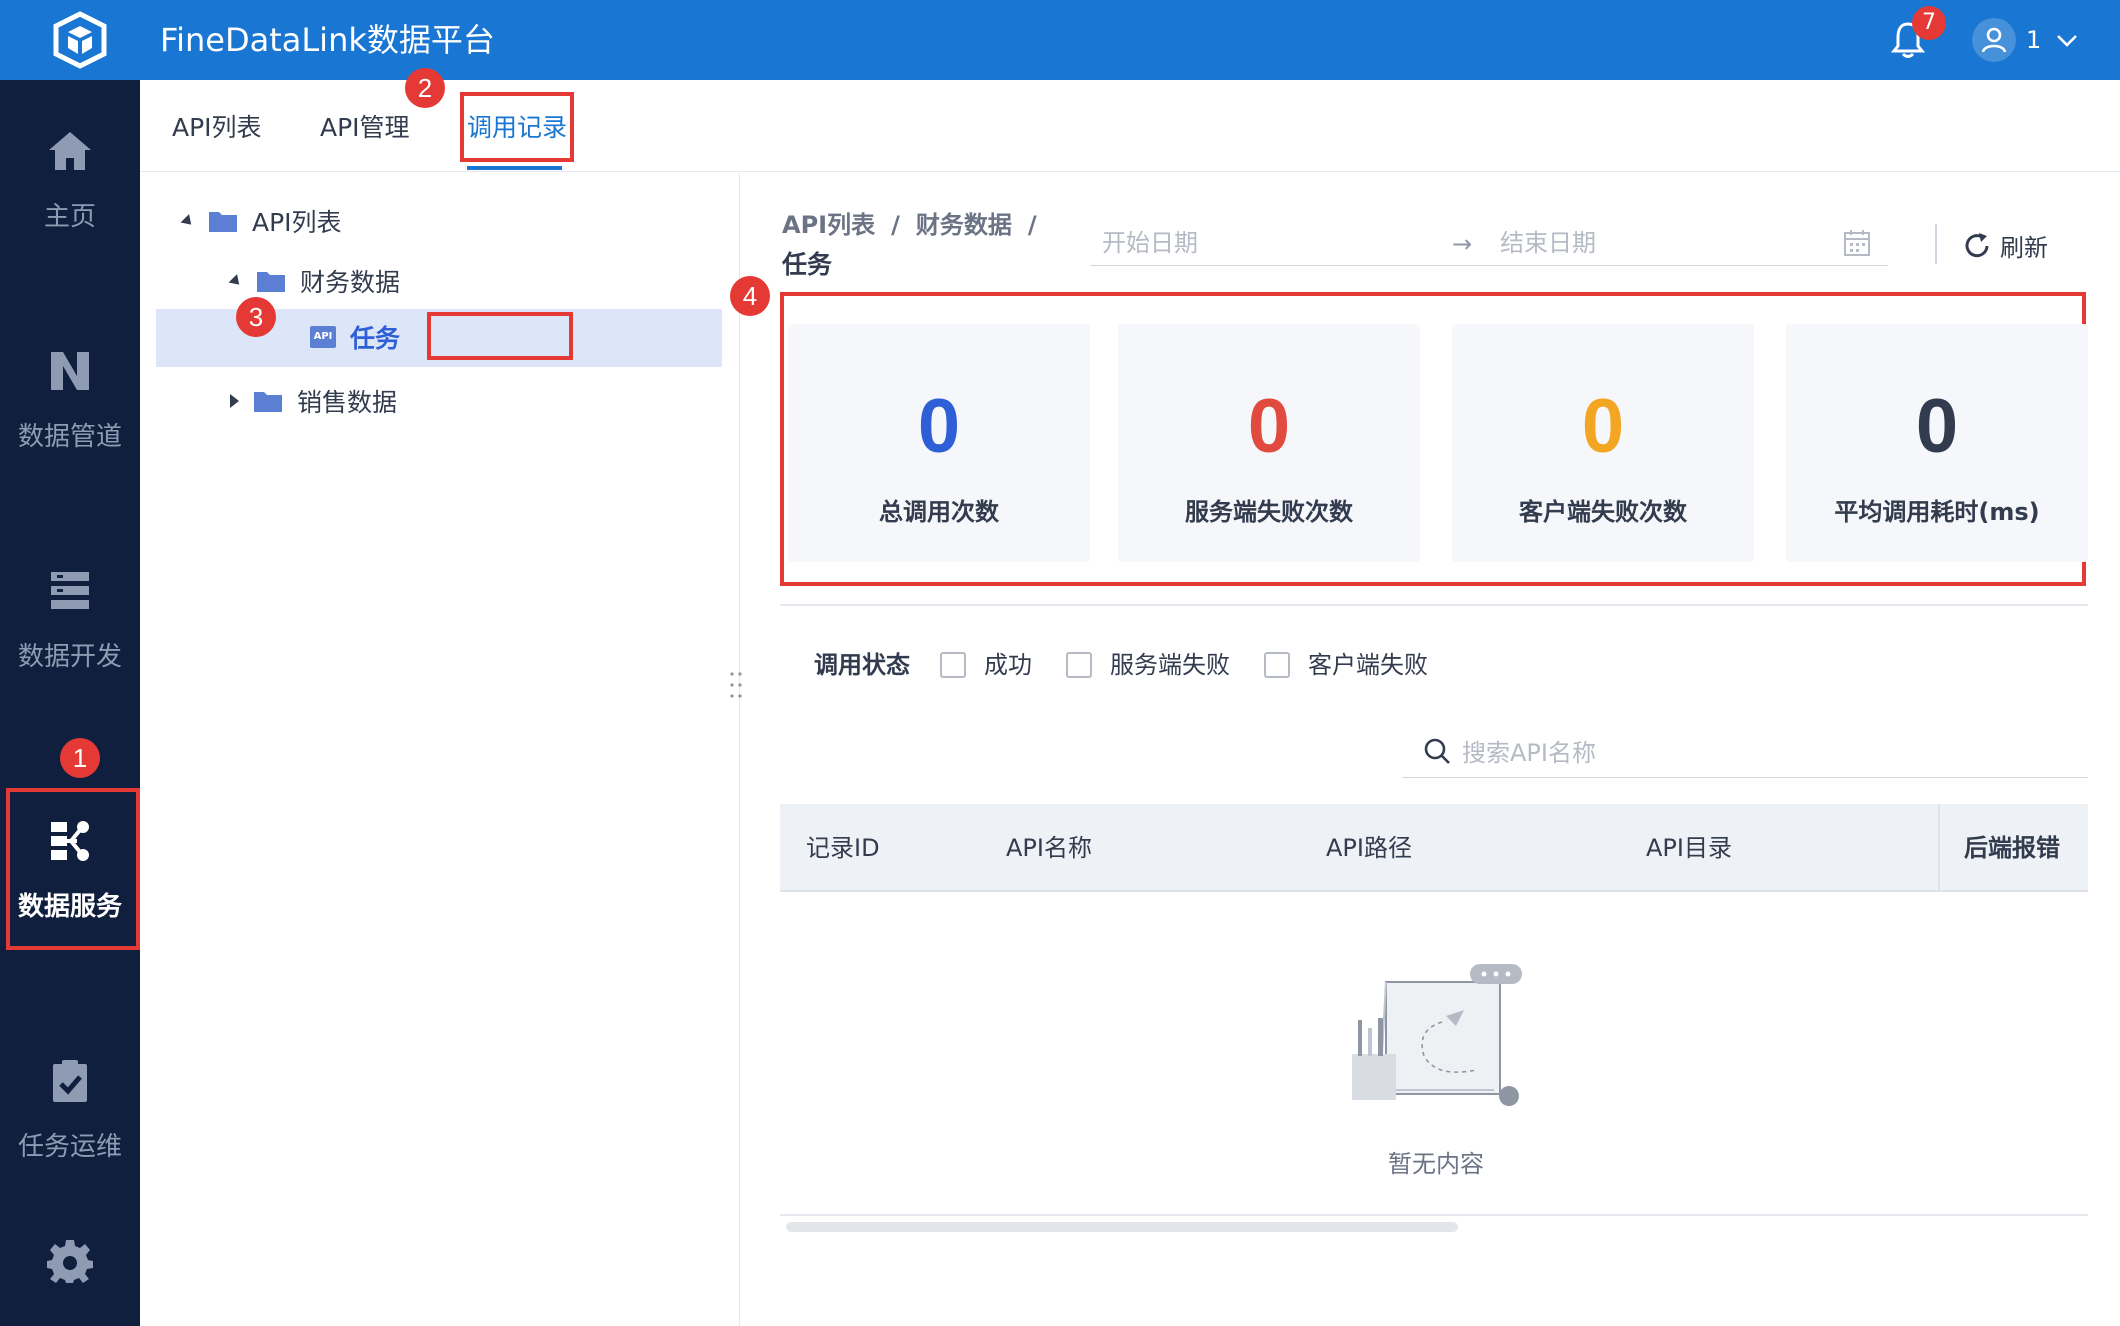 The image size is (2120, 1326). I want to click on tree-node-root: API列表, so click(261, 221).